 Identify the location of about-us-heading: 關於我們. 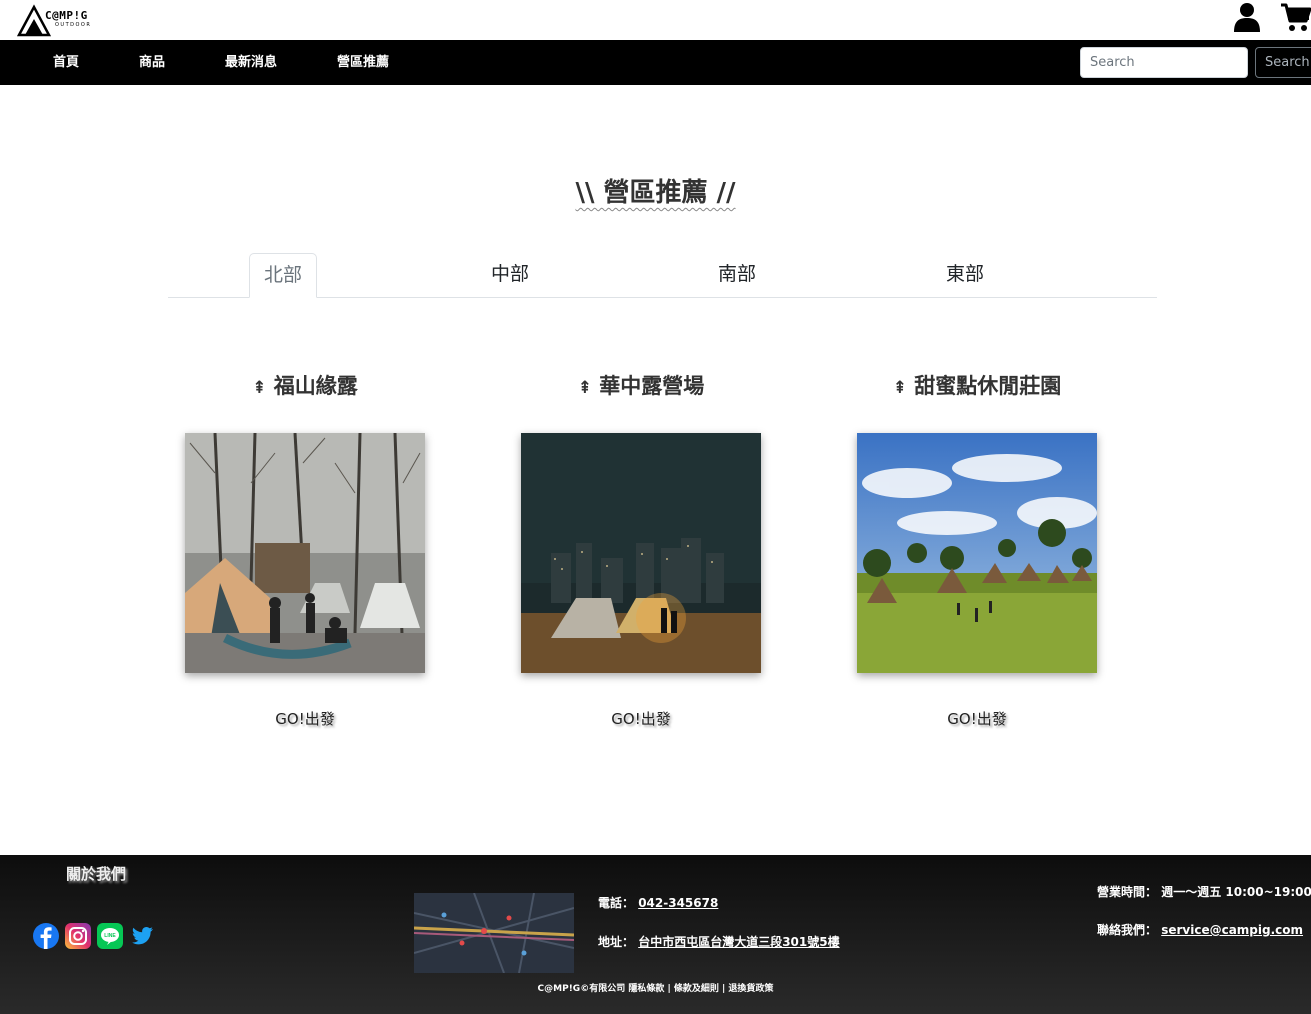
(96, 873).